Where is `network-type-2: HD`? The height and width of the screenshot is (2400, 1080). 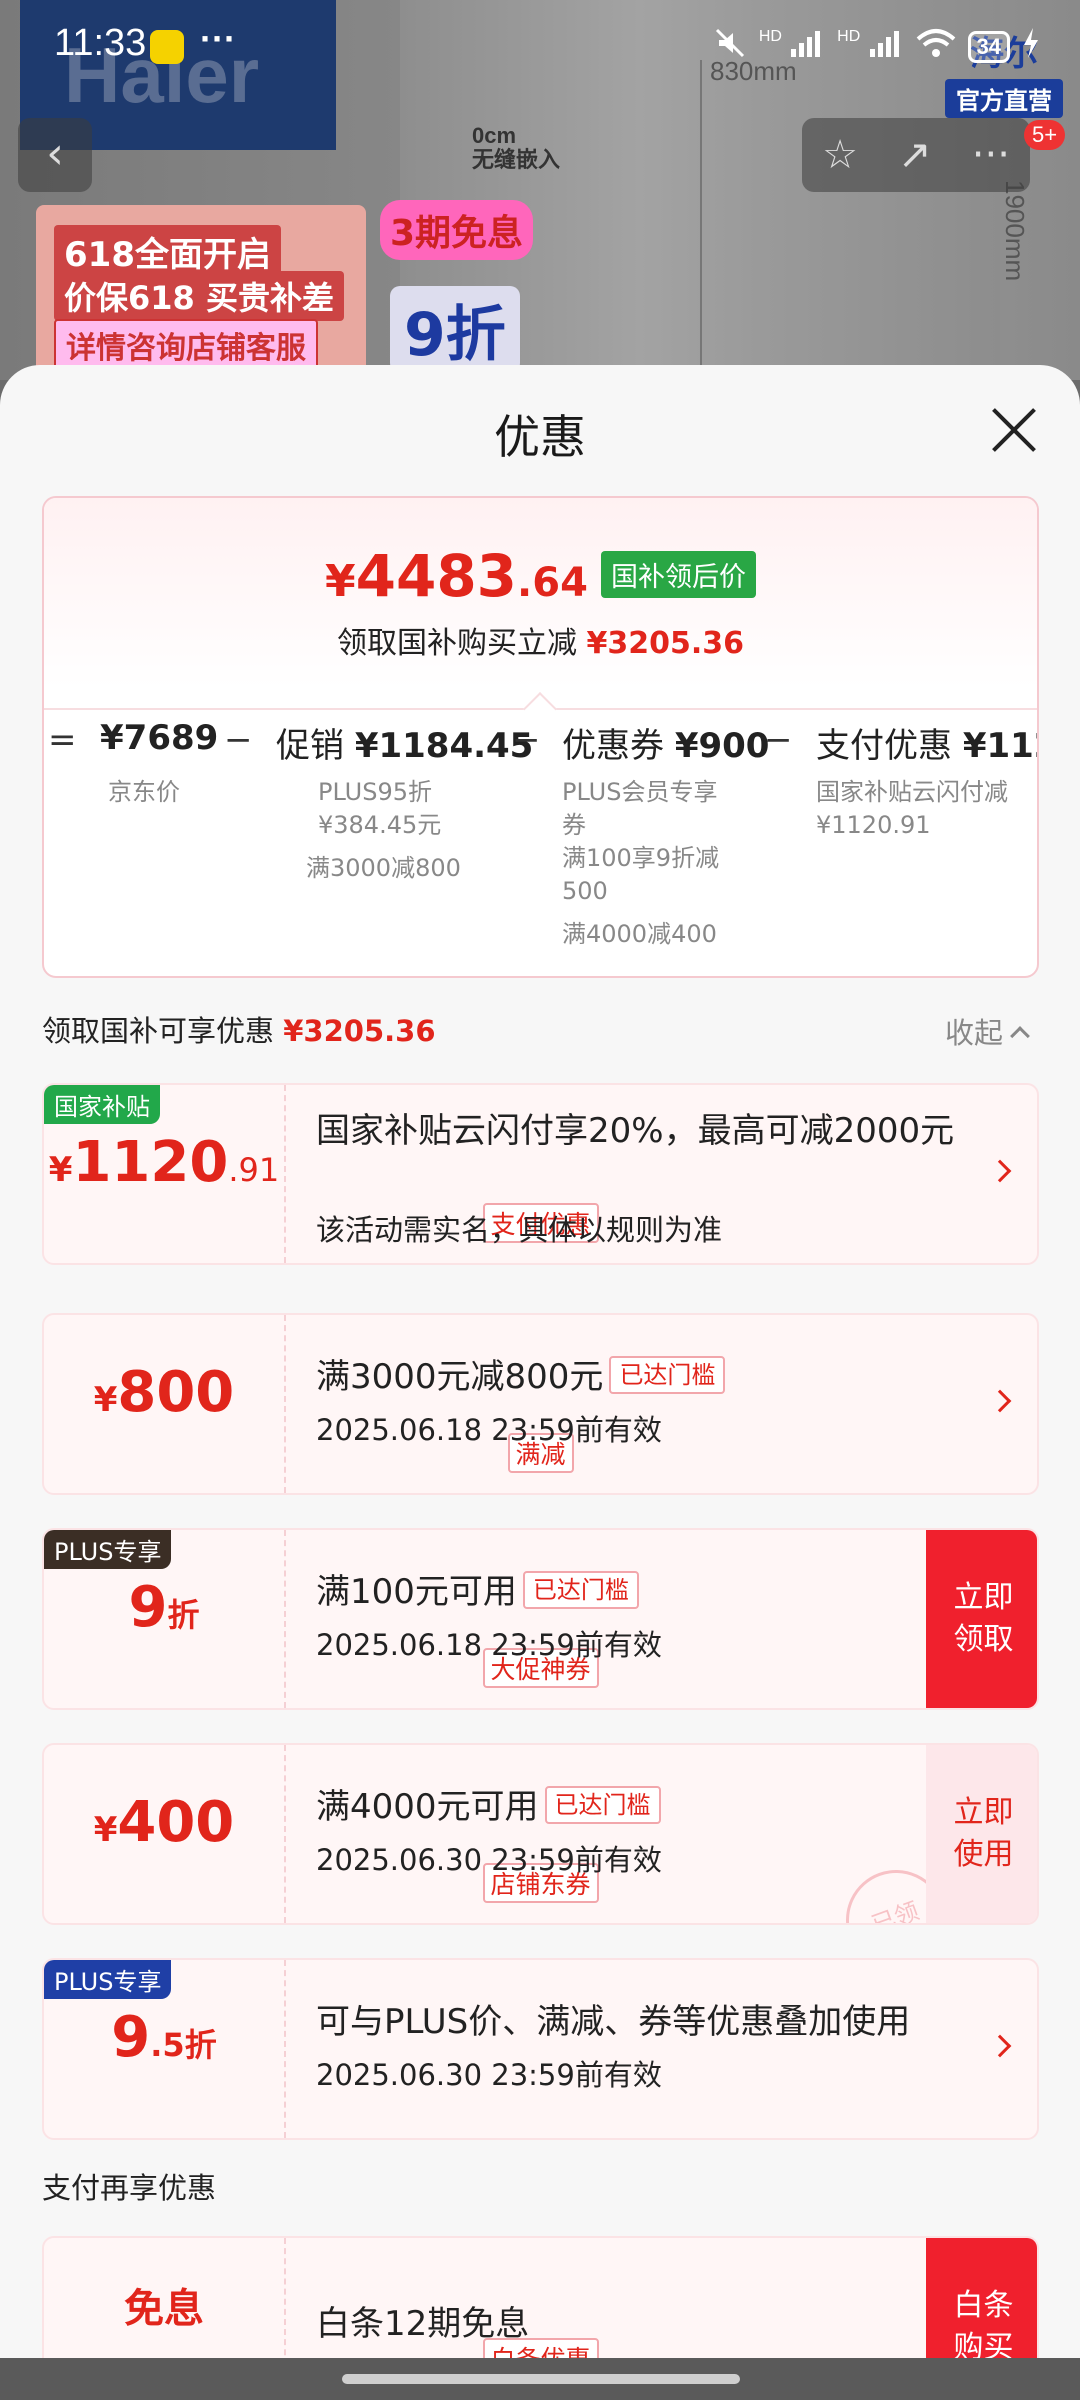 network-type-2: HD is located at coordinates (849, 36).